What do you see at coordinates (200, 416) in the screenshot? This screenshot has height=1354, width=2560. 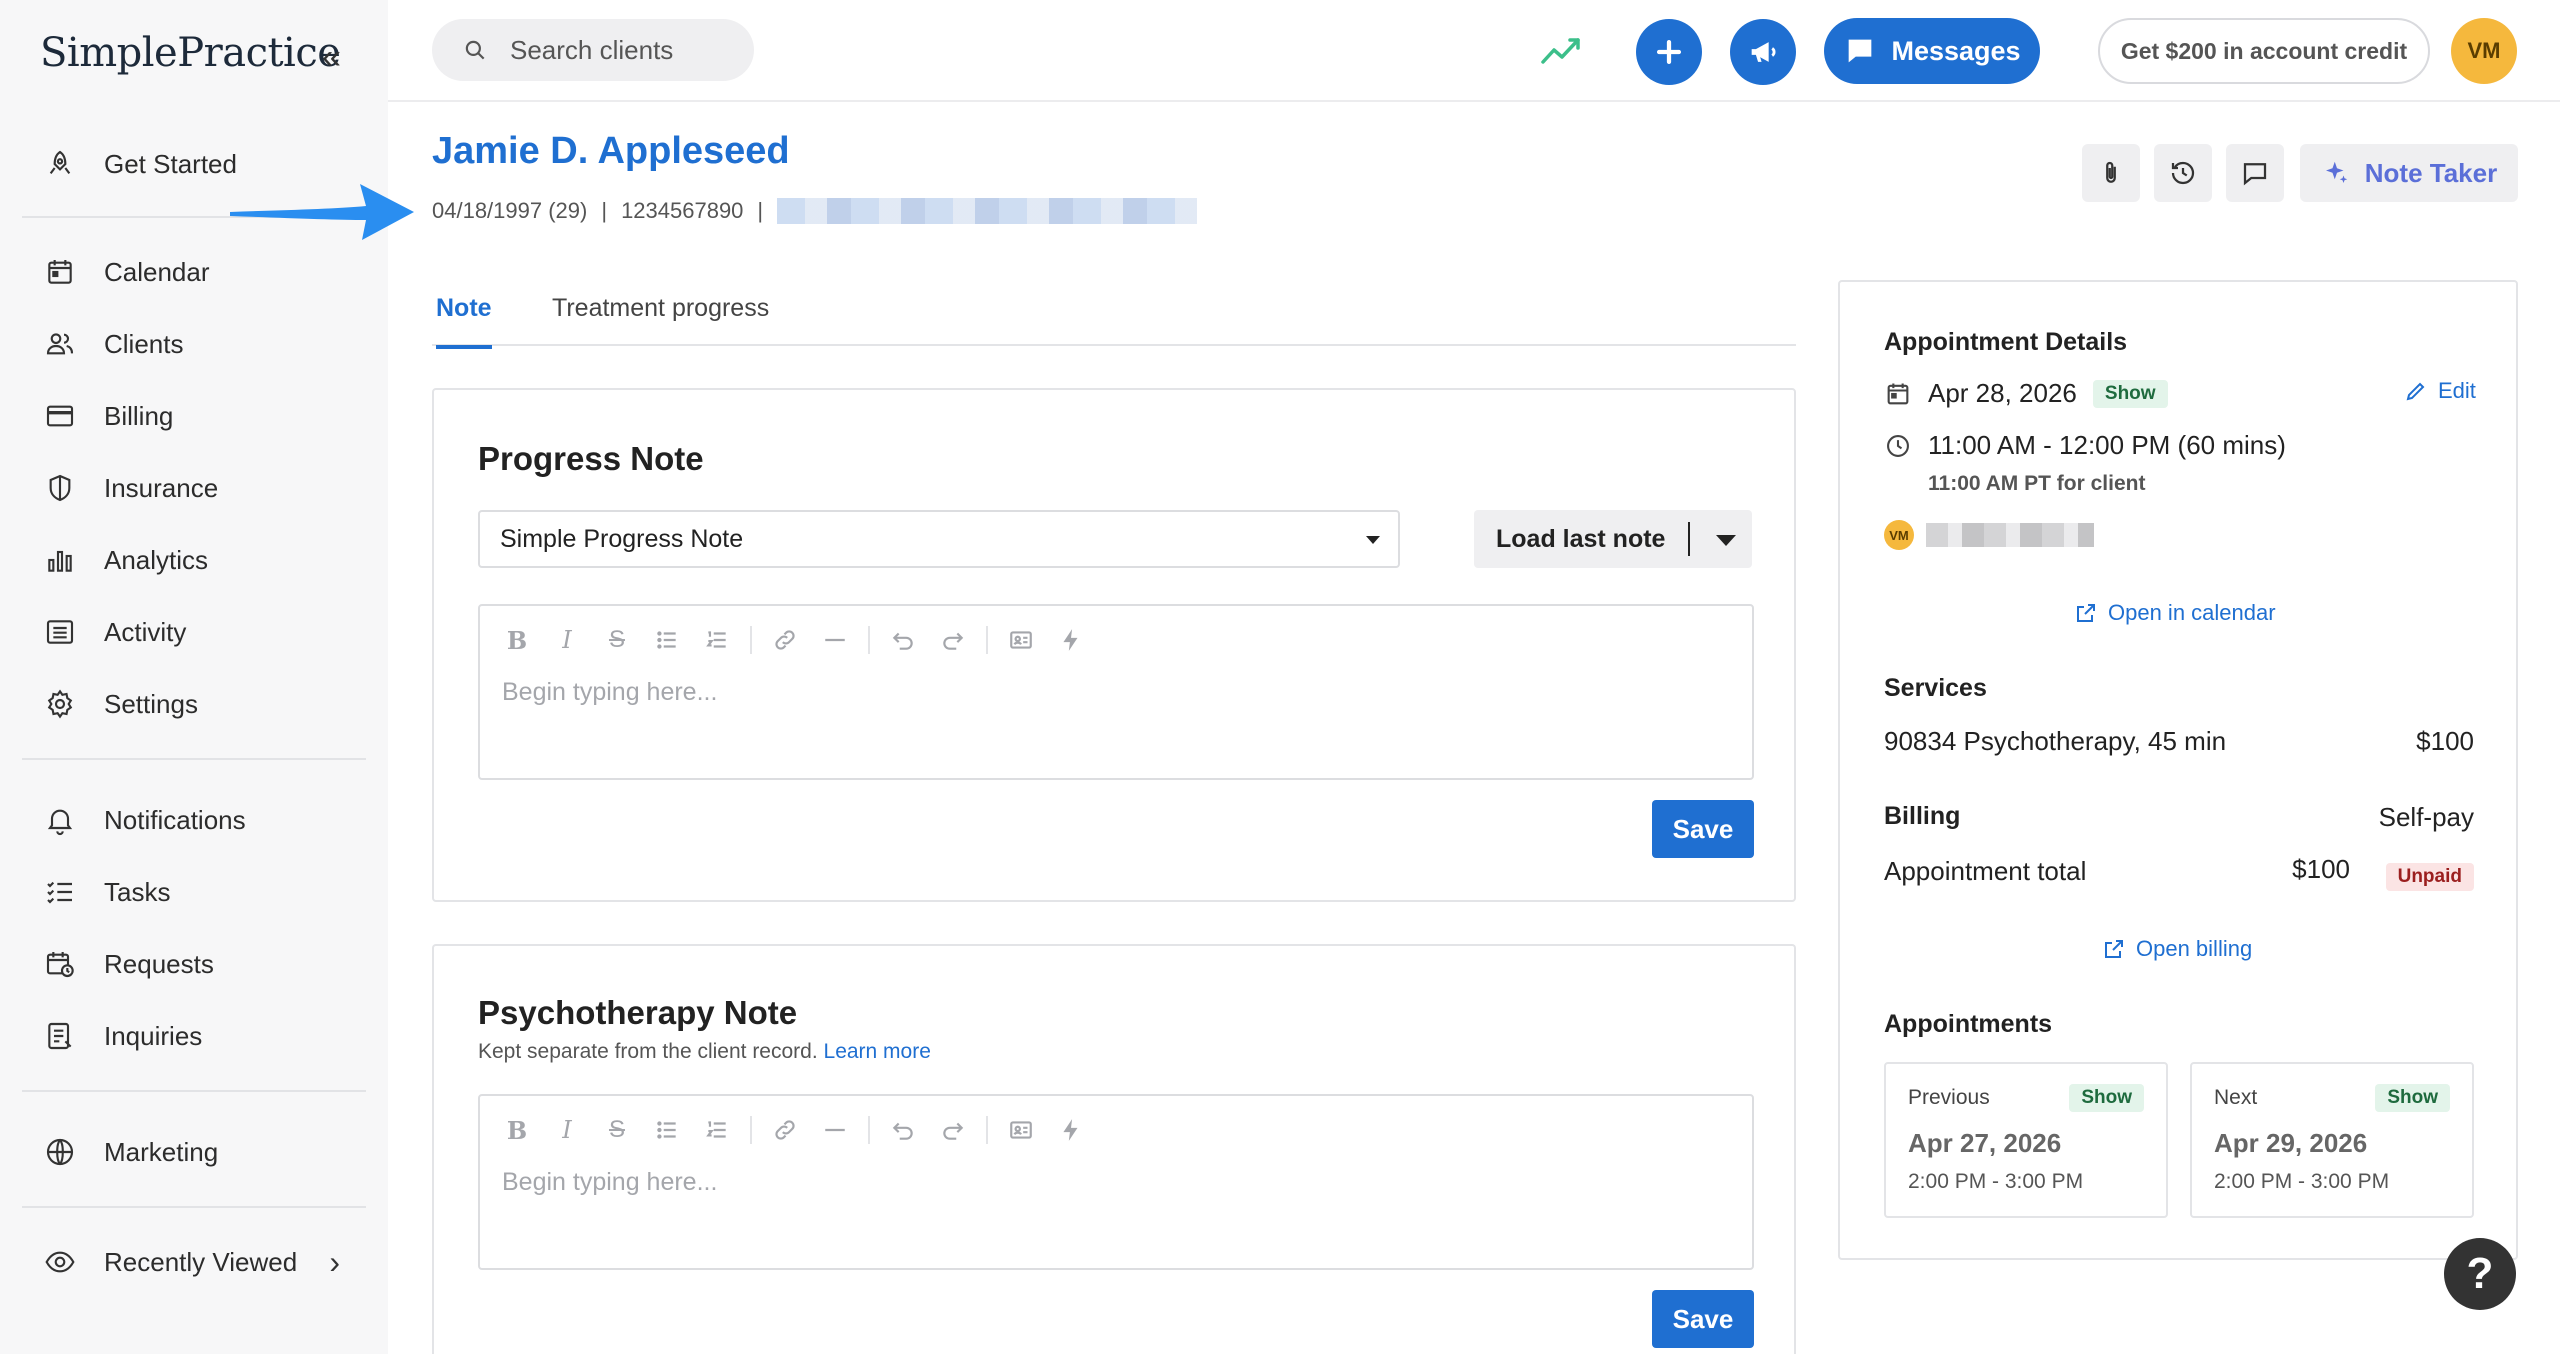 I see `sidebar-item-billing: Billing` at bounding box center [200, 416].